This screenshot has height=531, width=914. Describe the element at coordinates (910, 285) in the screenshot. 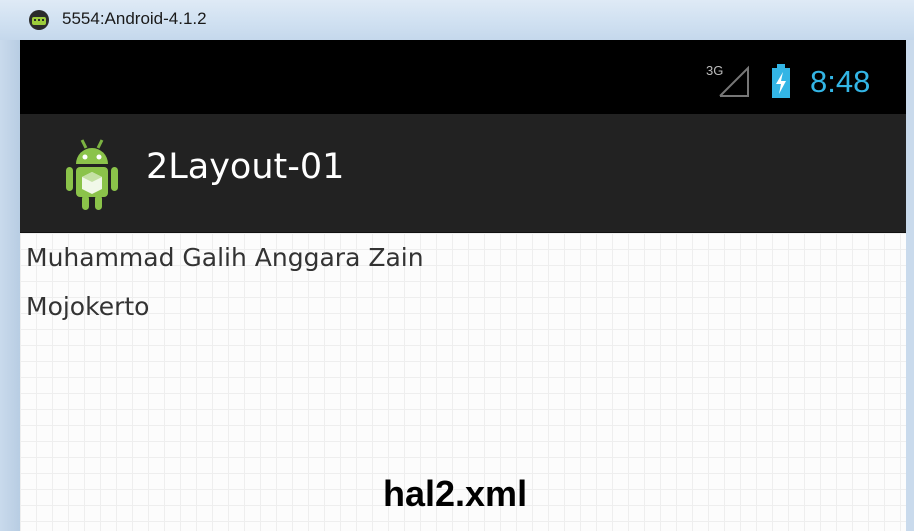

I see `window-frame-right` at that location.